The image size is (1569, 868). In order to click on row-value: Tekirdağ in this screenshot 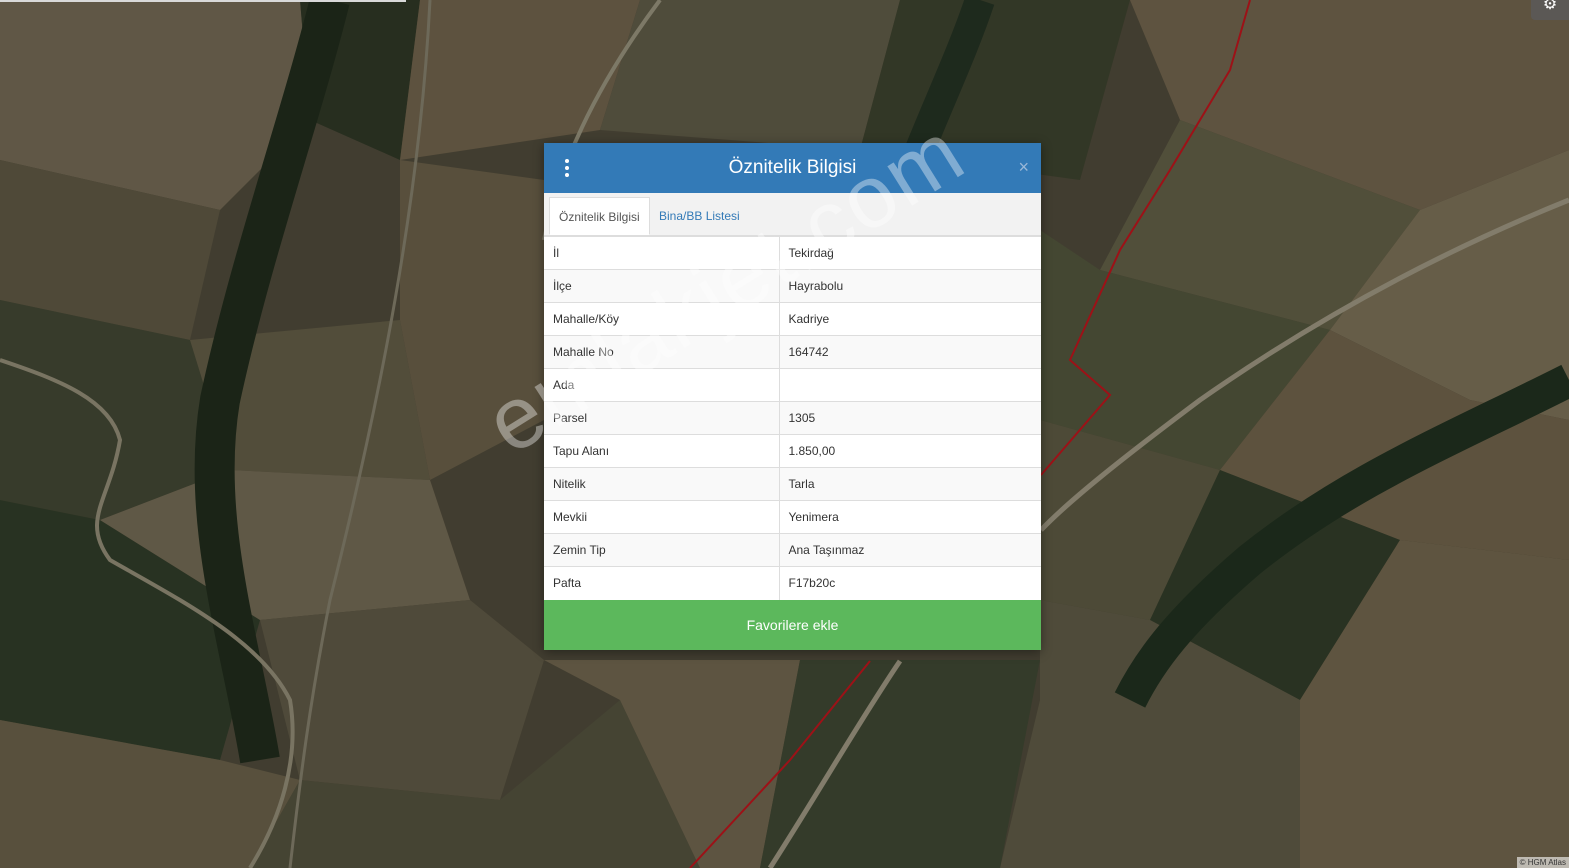, I will do `click(910, 253)`.